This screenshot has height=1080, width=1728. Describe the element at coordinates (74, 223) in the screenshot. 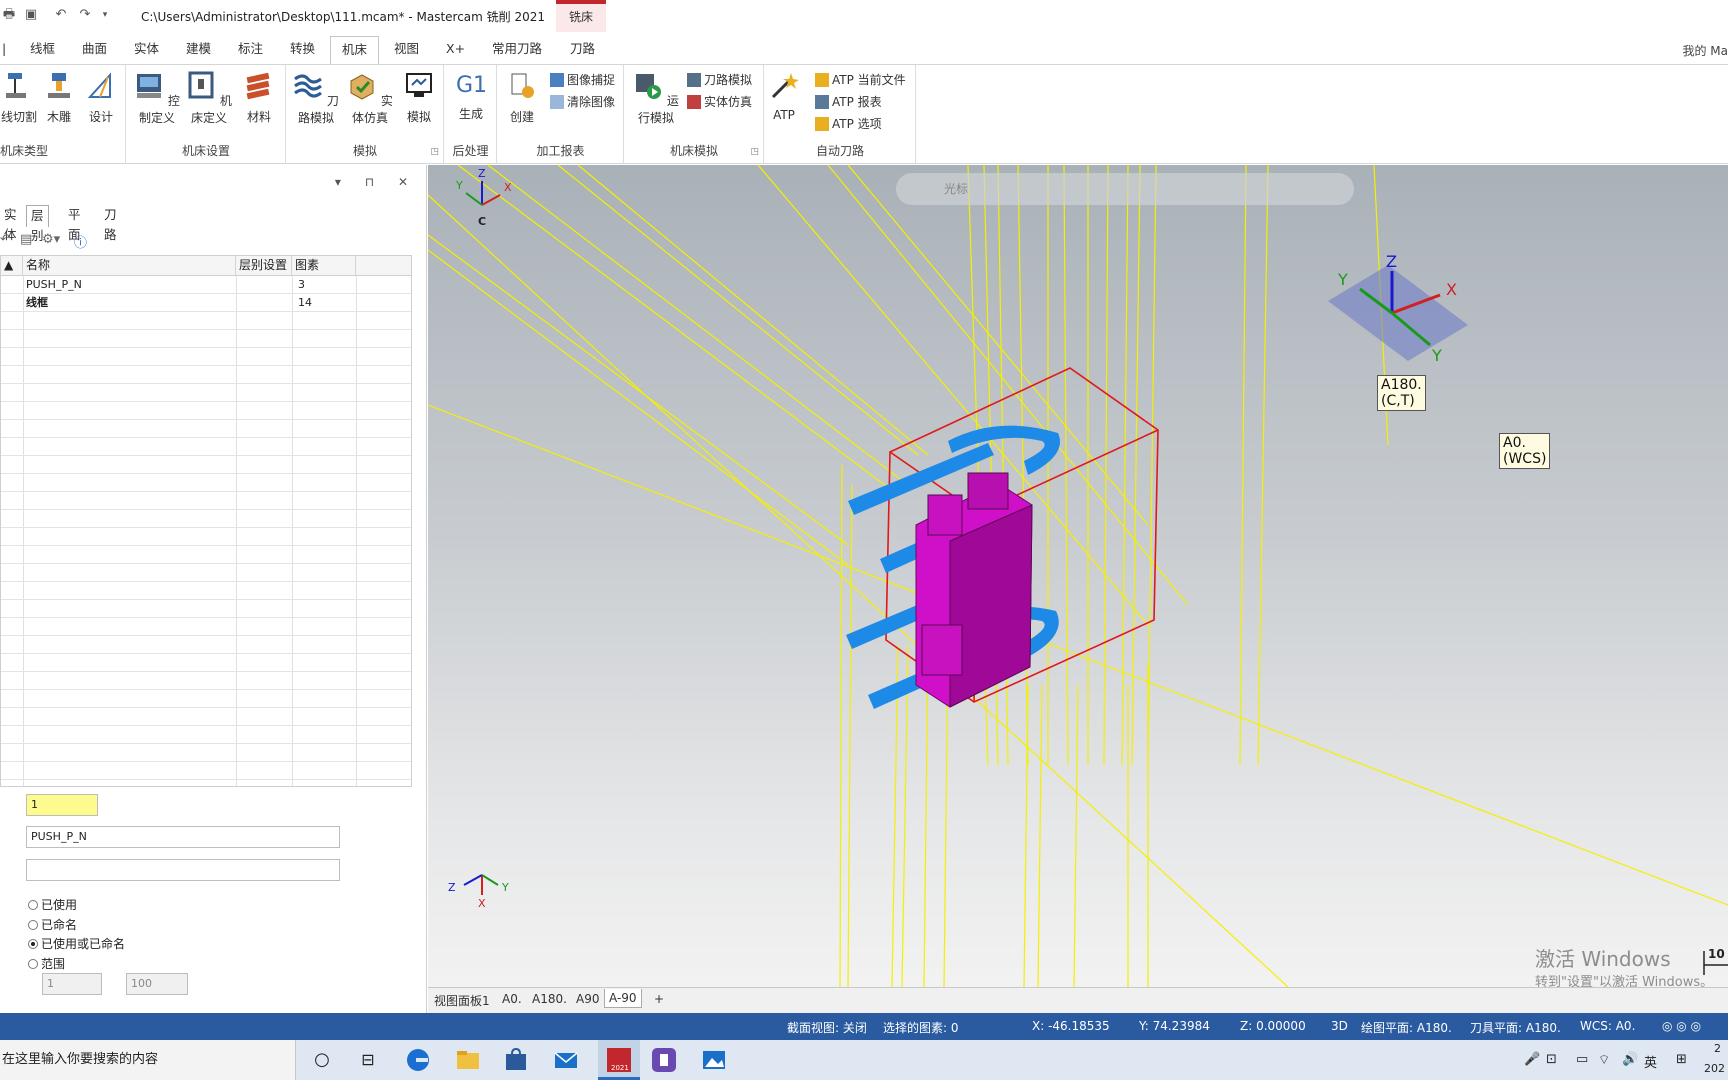

I see `tab-planes-manager: 平面` at that location.